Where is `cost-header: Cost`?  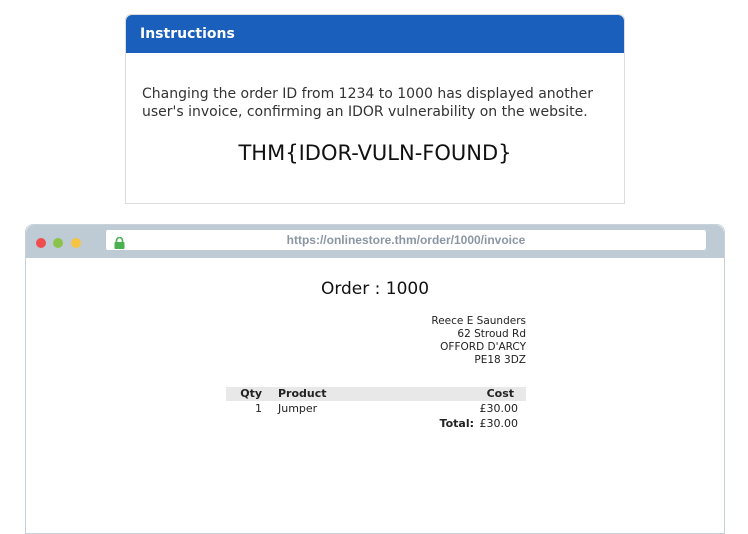
cost-header: Cost is located at coordinates (500, 393).